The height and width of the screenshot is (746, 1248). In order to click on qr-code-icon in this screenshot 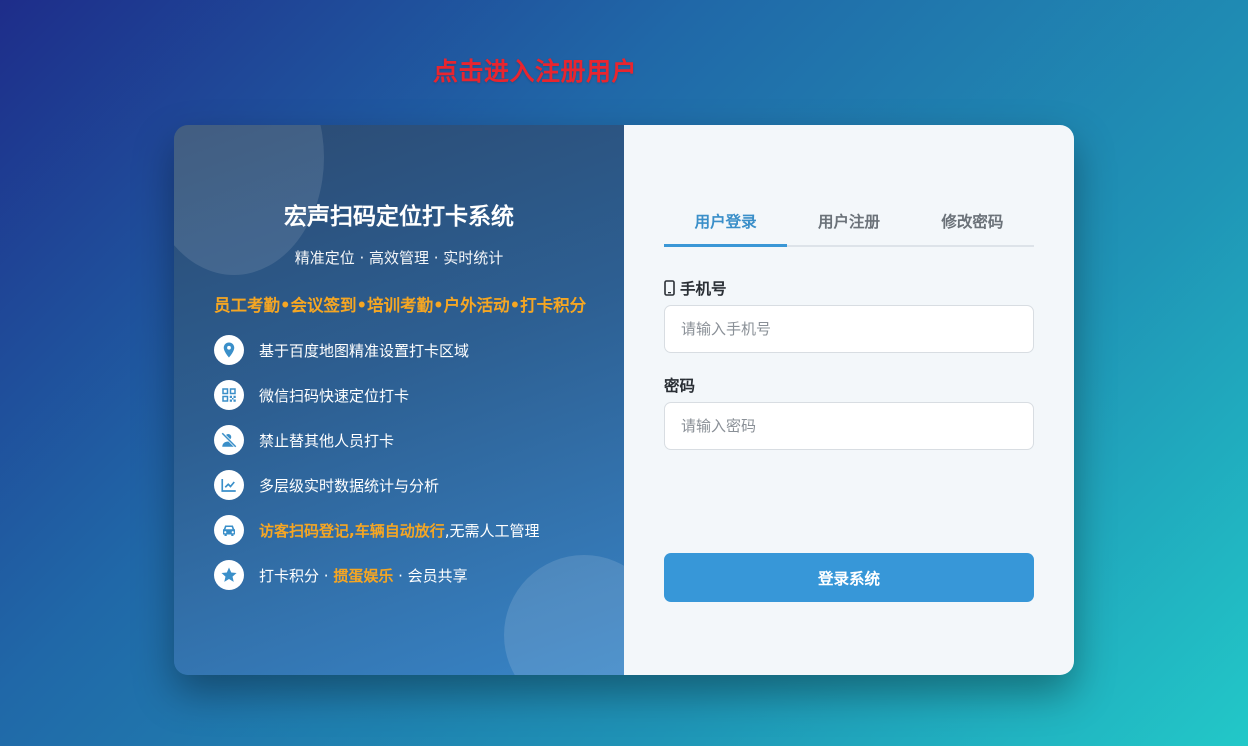, I will do `click(229, 395)`.